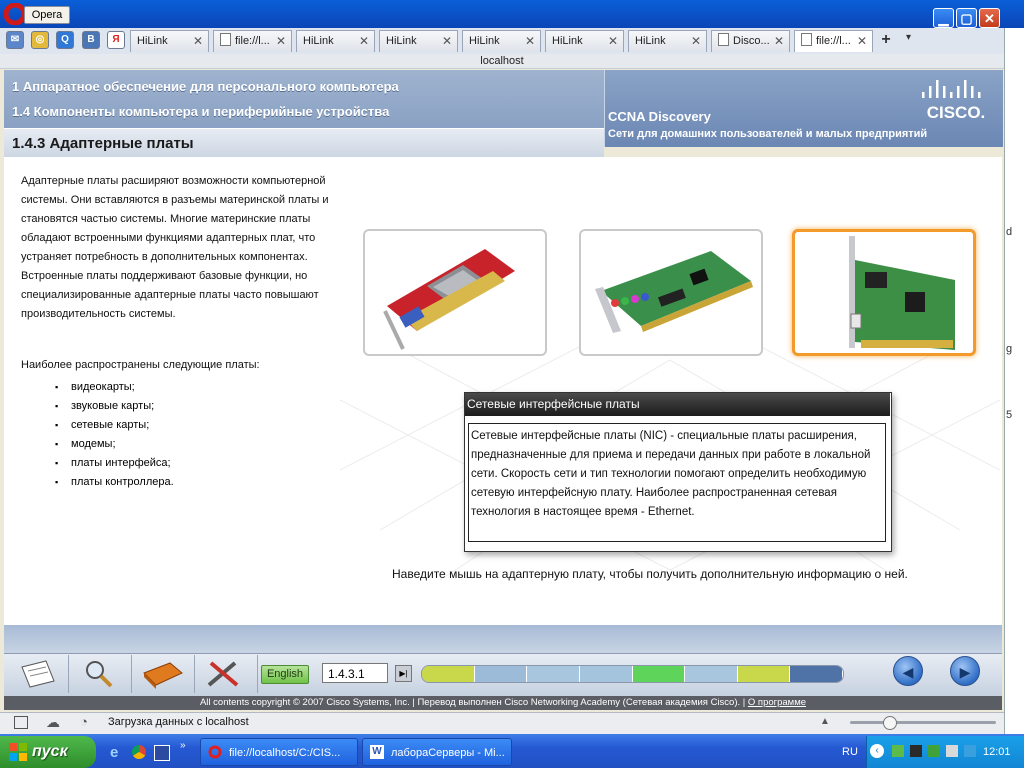  What do you see at coordinates (503, 639) in the screenshot?
I see `footer-band` at bounding box center [503, 639].